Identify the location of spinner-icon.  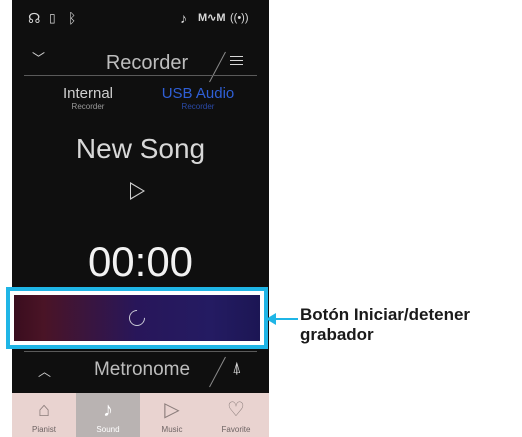
(137, 318).